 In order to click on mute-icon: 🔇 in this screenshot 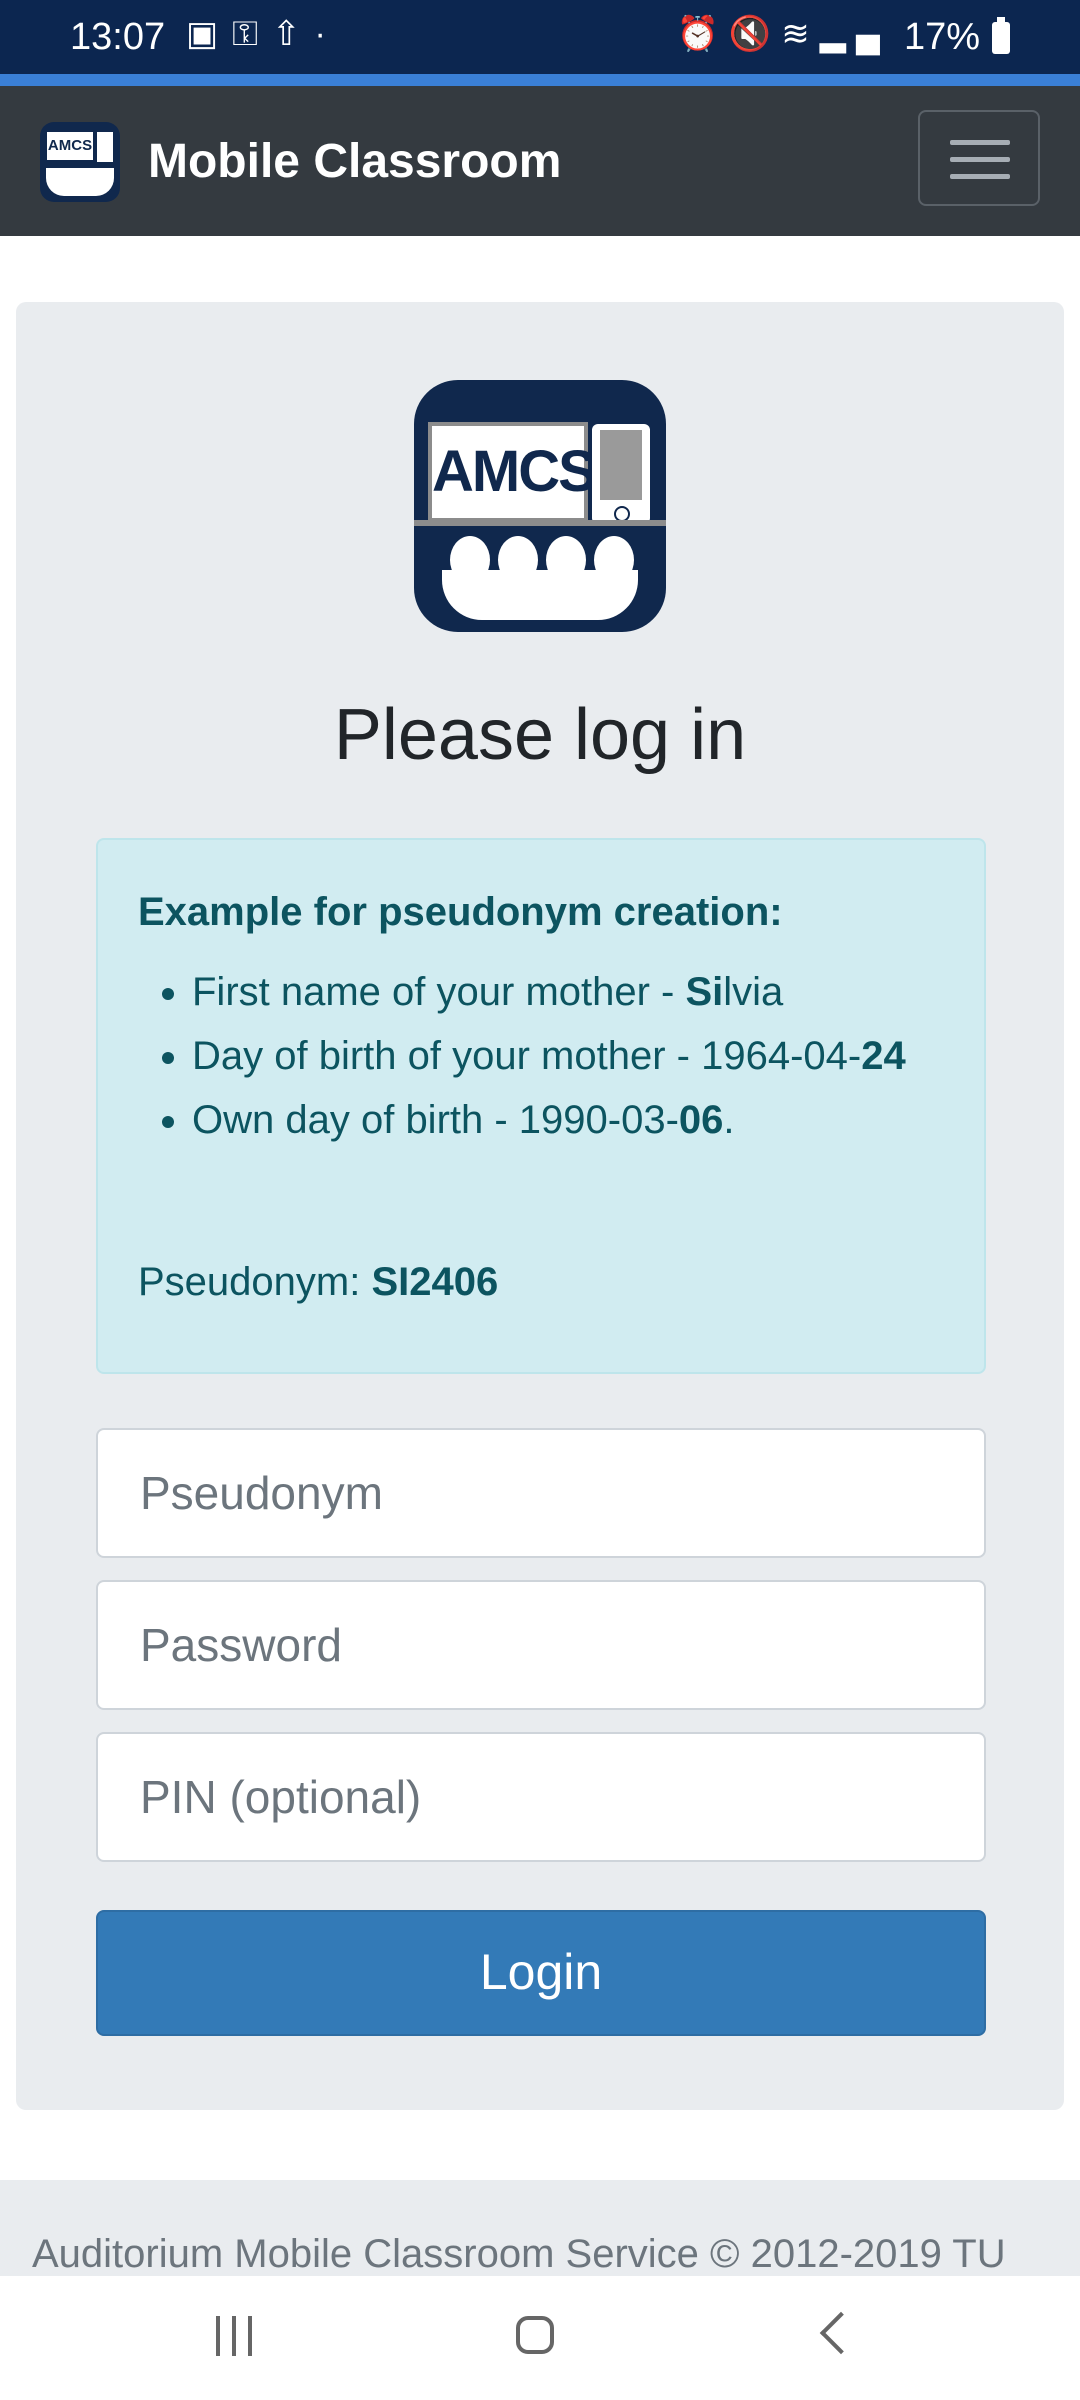, I will do `click(755, 34)`.